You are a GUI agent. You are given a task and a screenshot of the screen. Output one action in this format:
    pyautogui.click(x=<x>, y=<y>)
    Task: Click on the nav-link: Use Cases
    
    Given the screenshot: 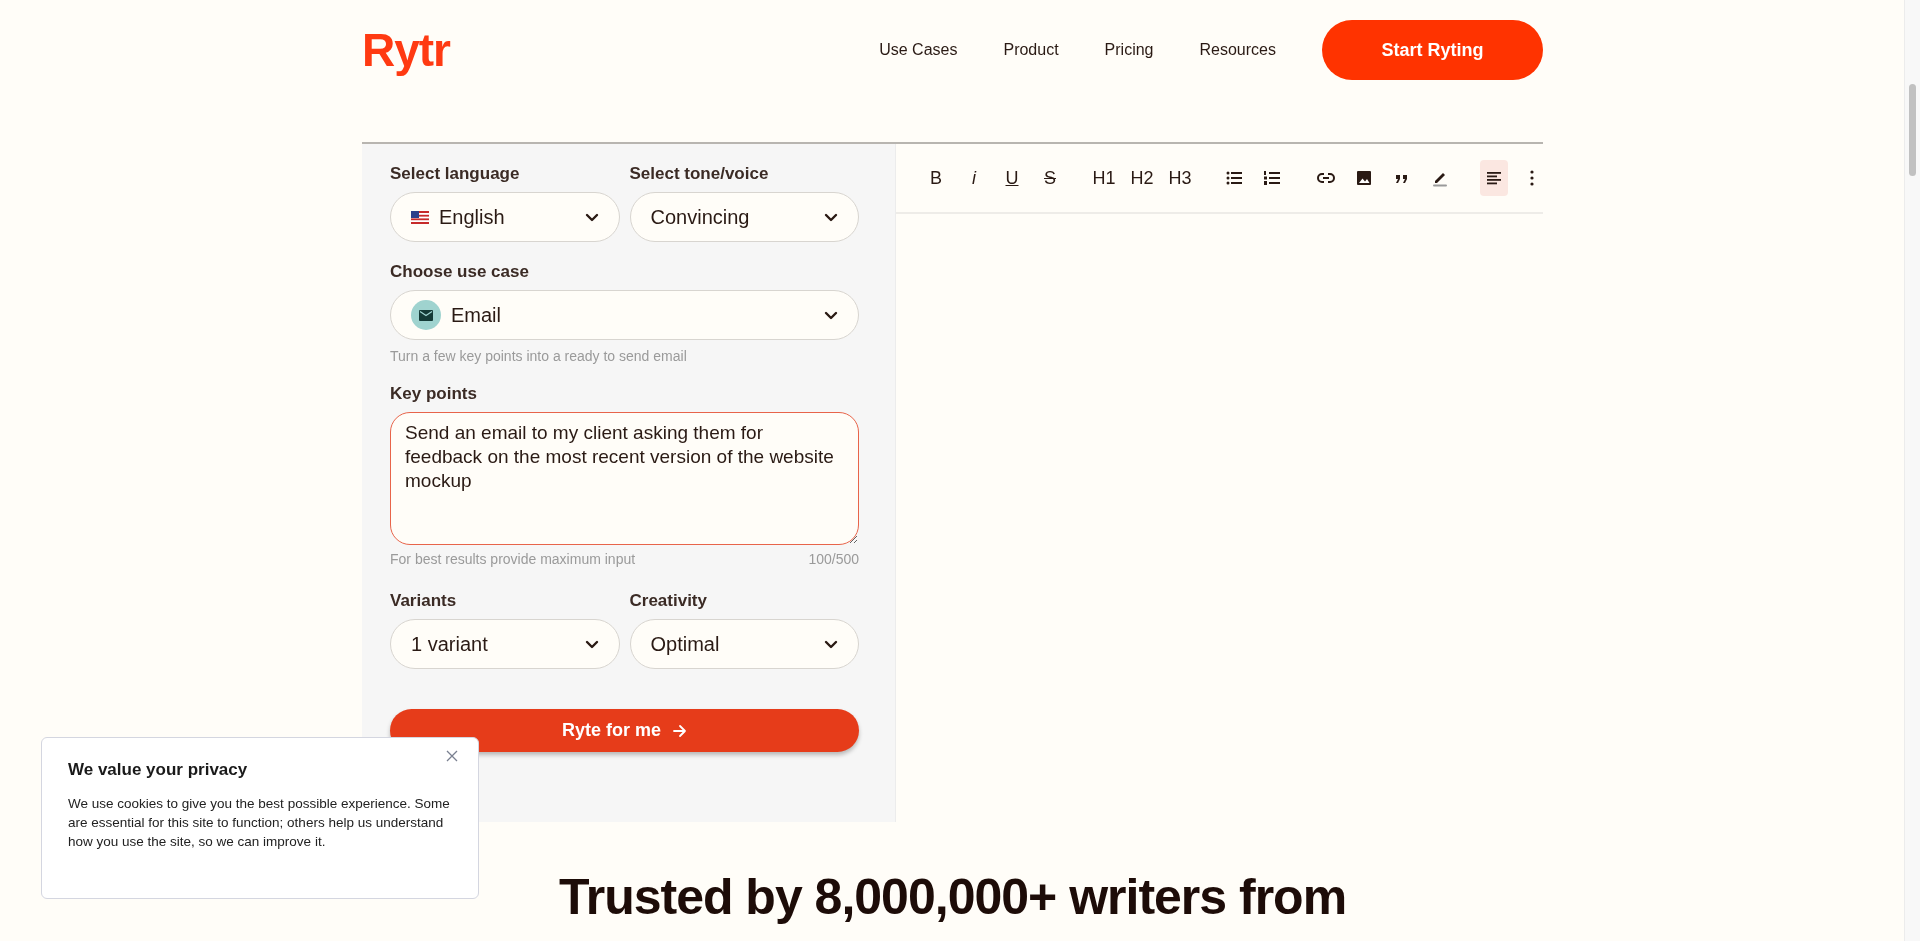 What is the action you would take?
    pyautogui.click(x=918, y=50)
    